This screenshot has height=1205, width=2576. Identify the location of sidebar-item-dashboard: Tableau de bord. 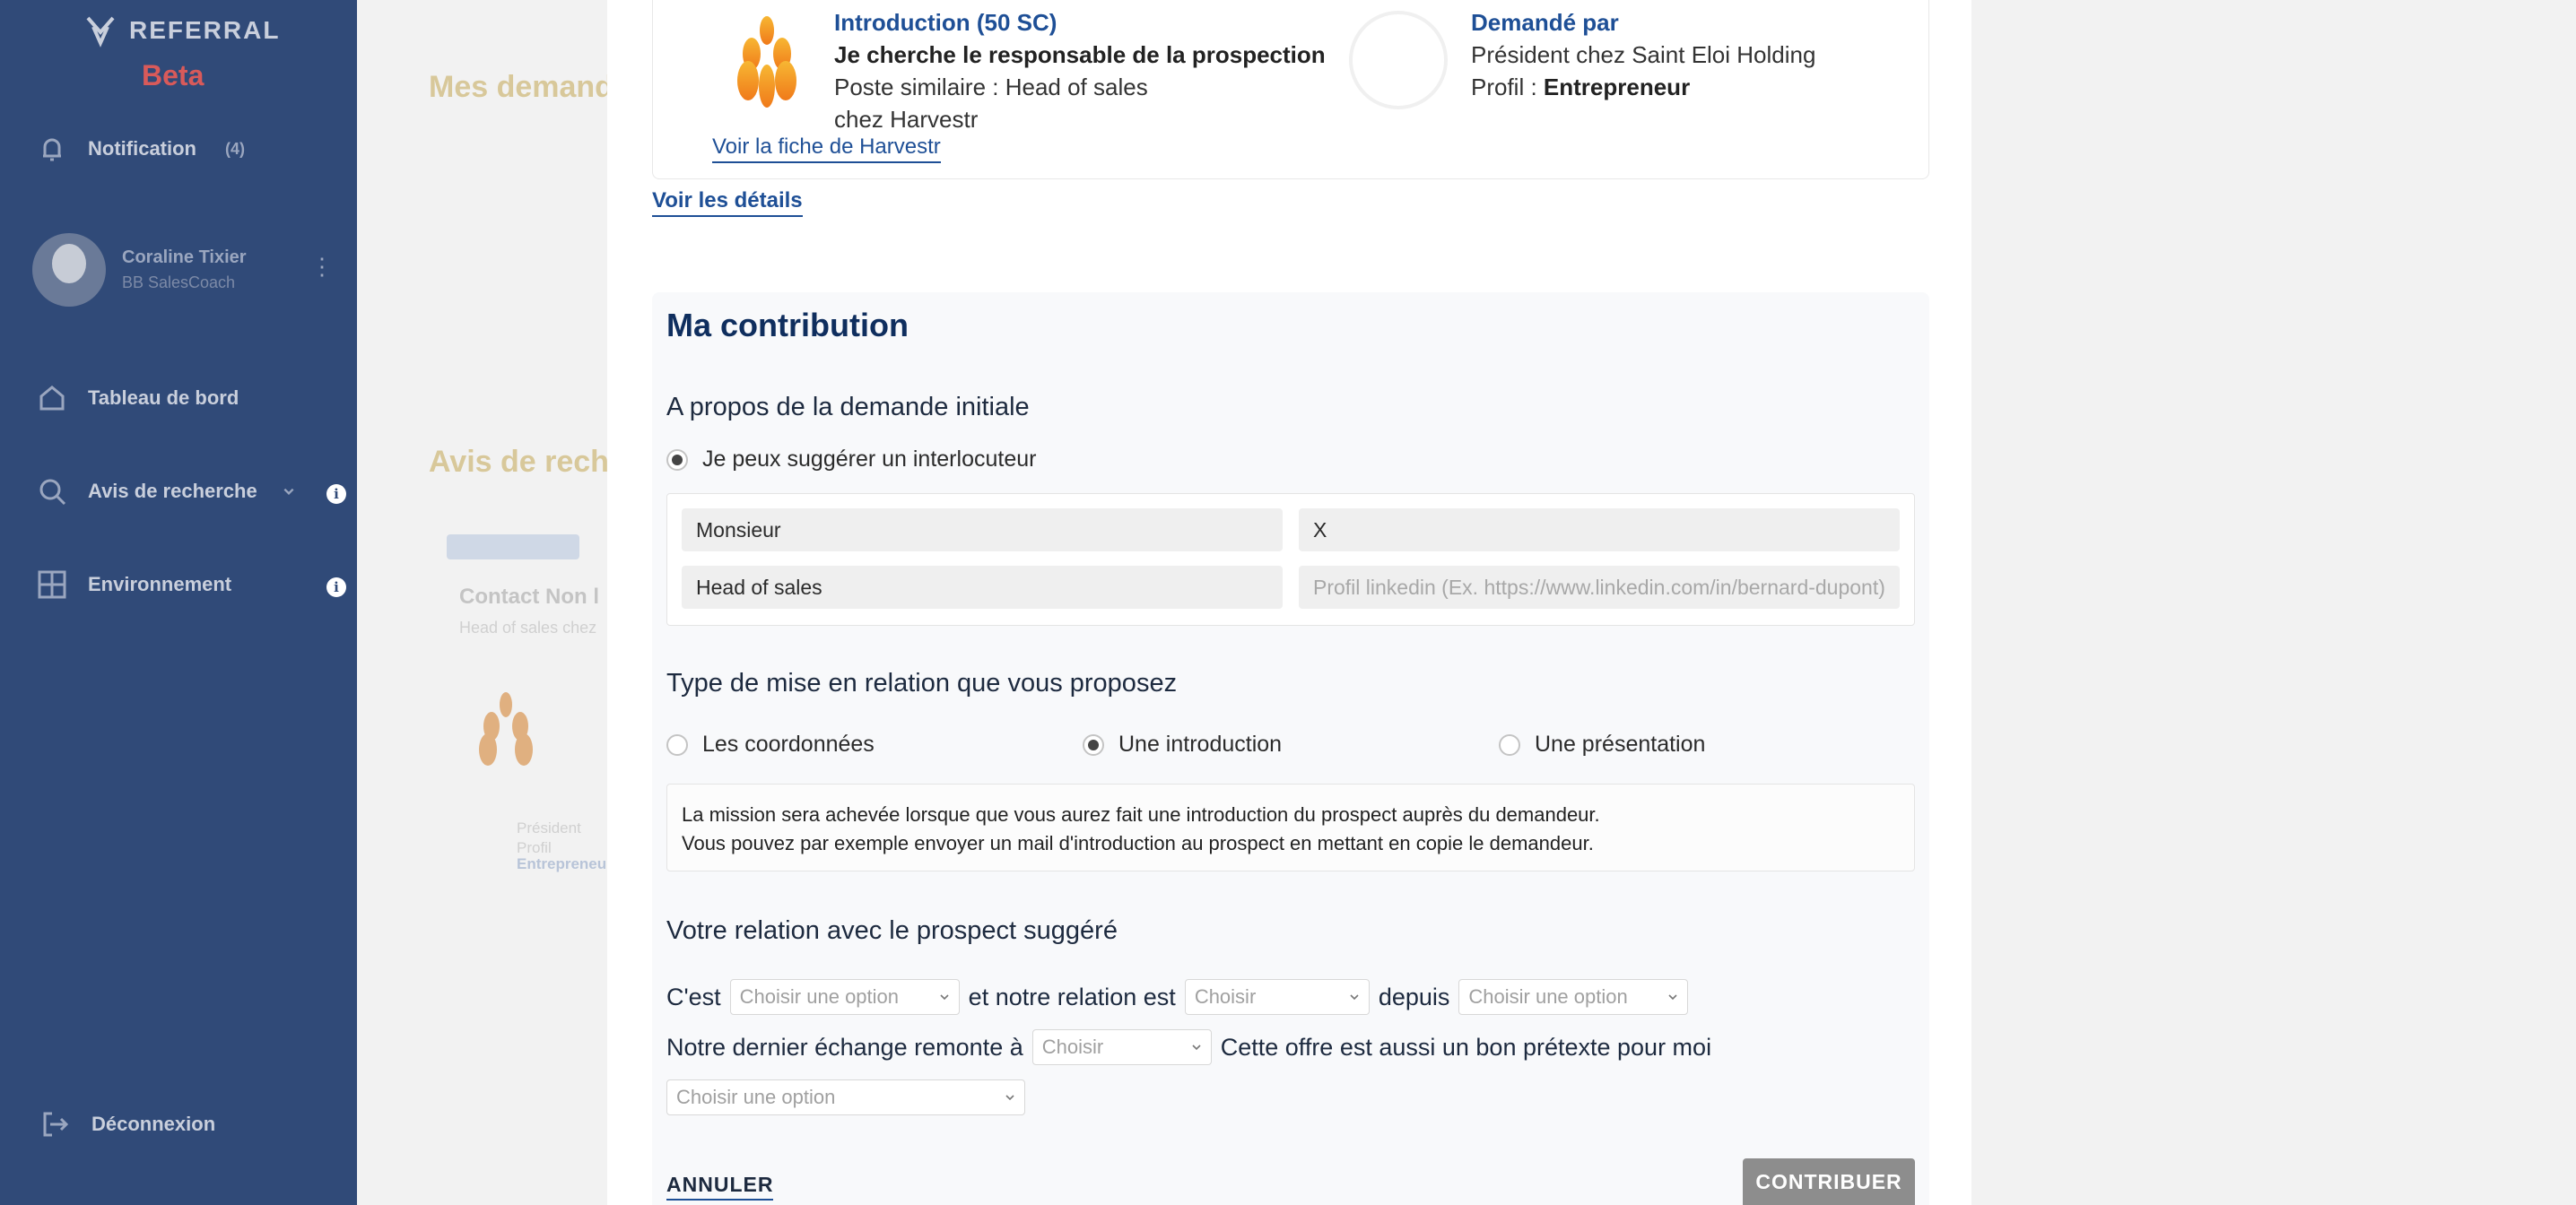
(137, 398).